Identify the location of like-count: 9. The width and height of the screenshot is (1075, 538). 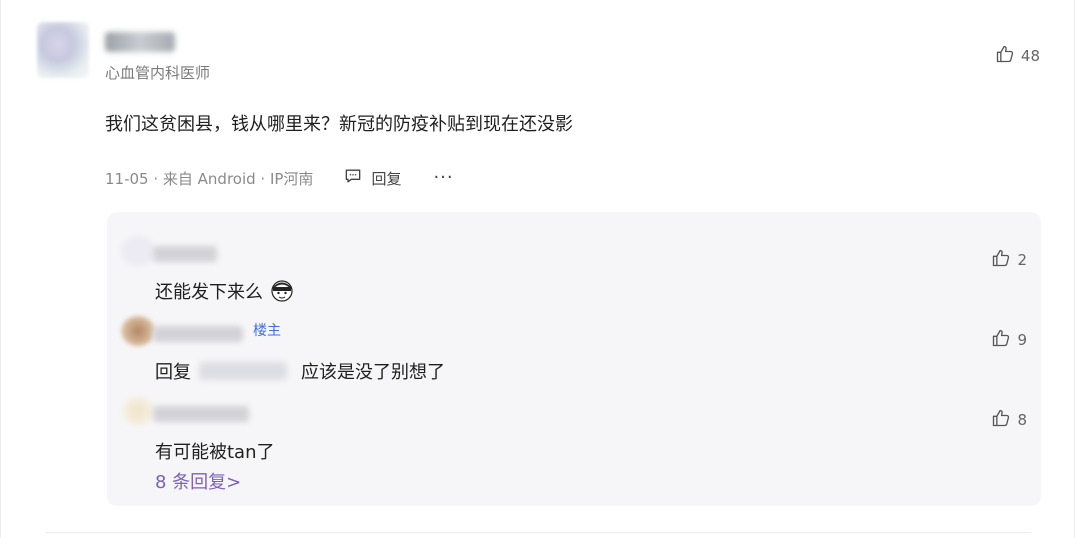
(1022, 340).